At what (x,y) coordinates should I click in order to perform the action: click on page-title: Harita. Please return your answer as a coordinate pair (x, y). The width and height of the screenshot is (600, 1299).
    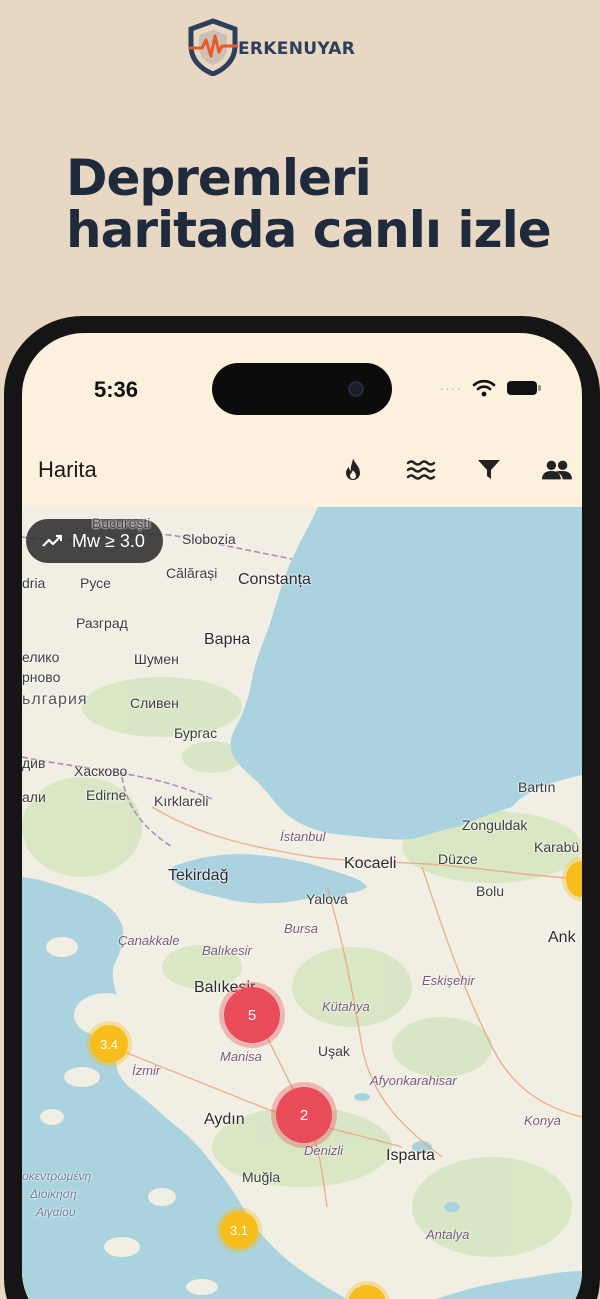
    Looking at the image, I should click on (67, 469).